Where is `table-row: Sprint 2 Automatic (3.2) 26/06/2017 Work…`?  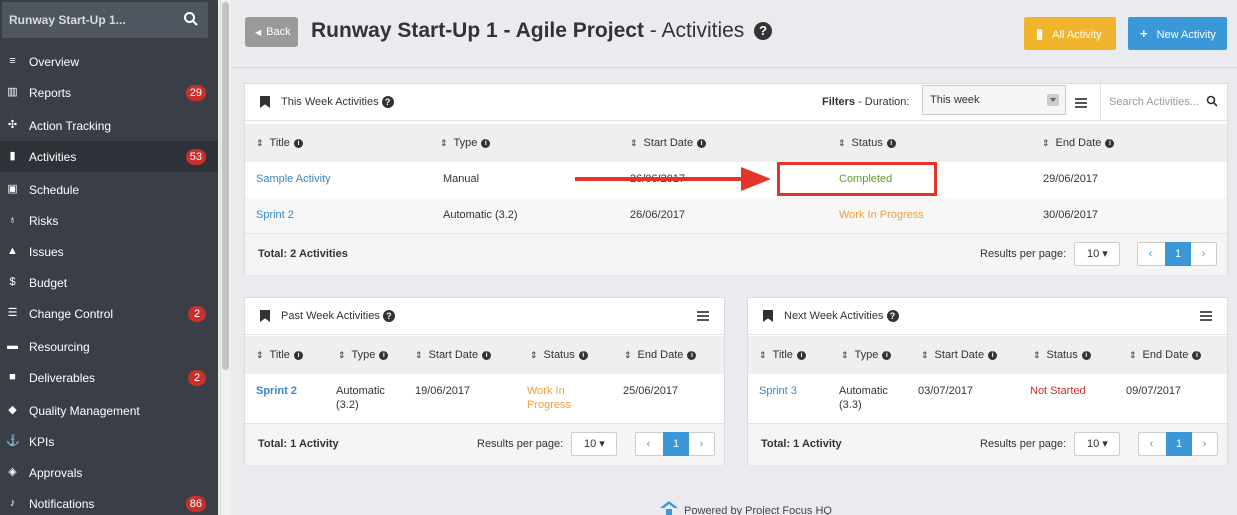 table-row: Sprint 2 Automatic (3.2) 26/06/2017 Work… is located at coordinates (736, 216).